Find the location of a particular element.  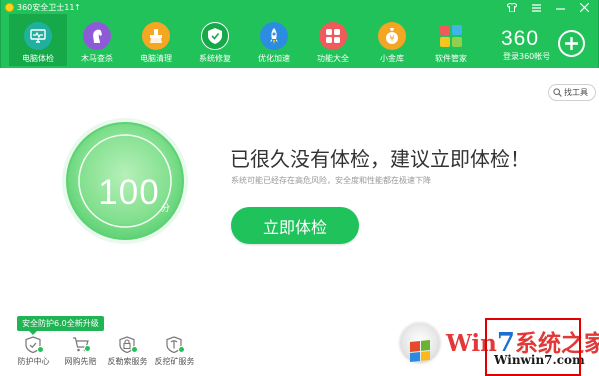

skin-shirt-icon is located at coordinates (512, 7).